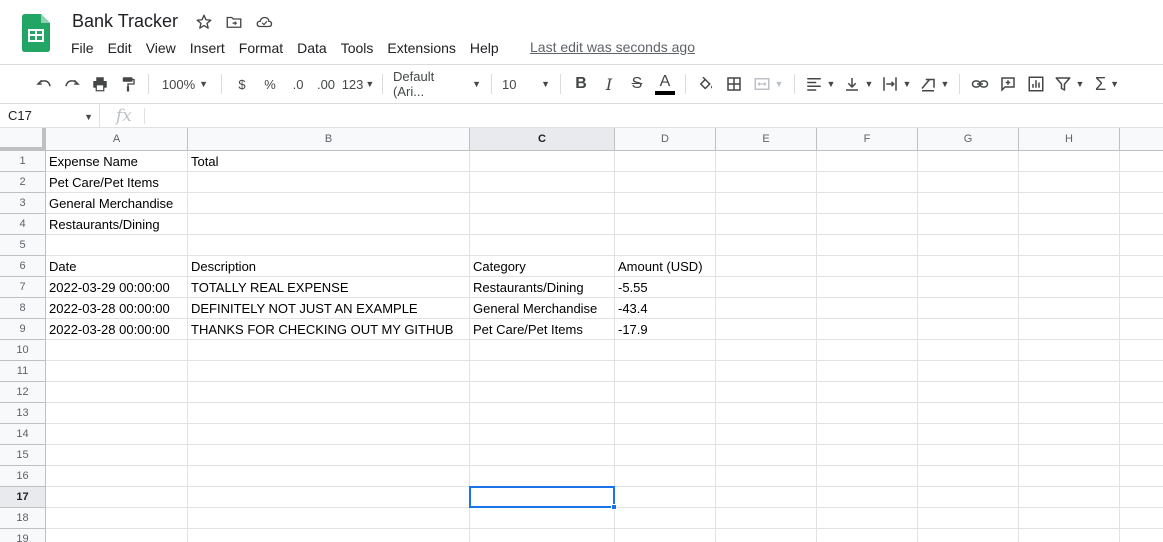 The image size is (1163, 542). What do you see at coordinates (23, 139) in the screenshot?
I see `select-all-corner` at bounding box center [23, 139].